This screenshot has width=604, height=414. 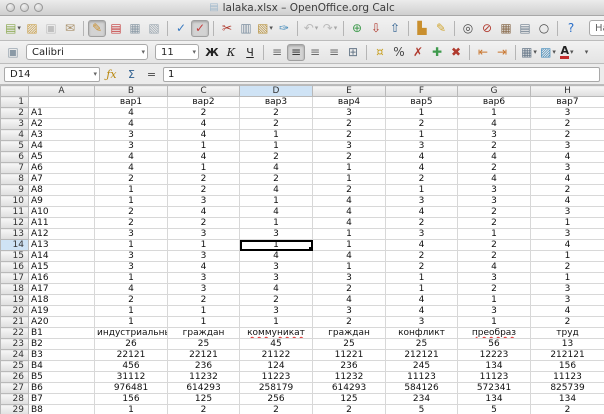 I want to click on cell-B11: 2, so click(x=131, y=212).